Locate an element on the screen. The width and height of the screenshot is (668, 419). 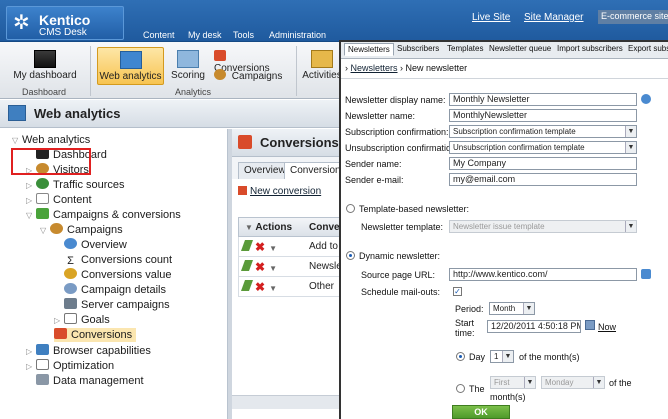
day-label: Day is located at coordinates (477, 357).